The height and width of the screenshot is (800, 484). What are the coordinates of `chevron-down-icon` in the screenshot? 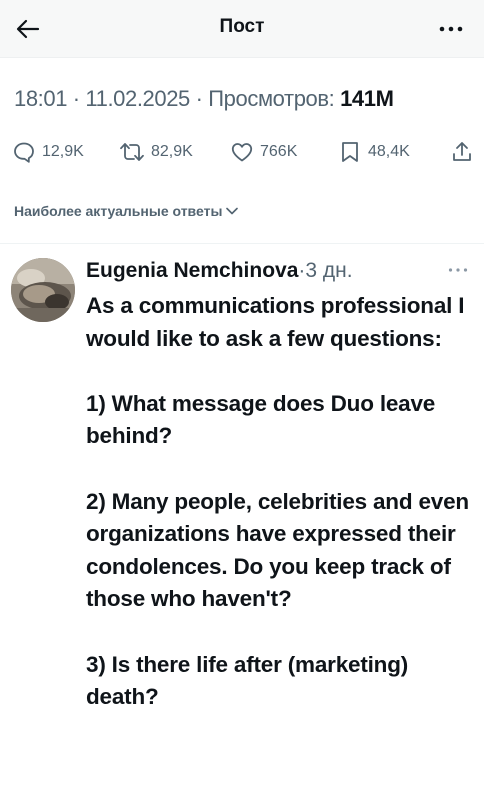 It's located at (232, 211).